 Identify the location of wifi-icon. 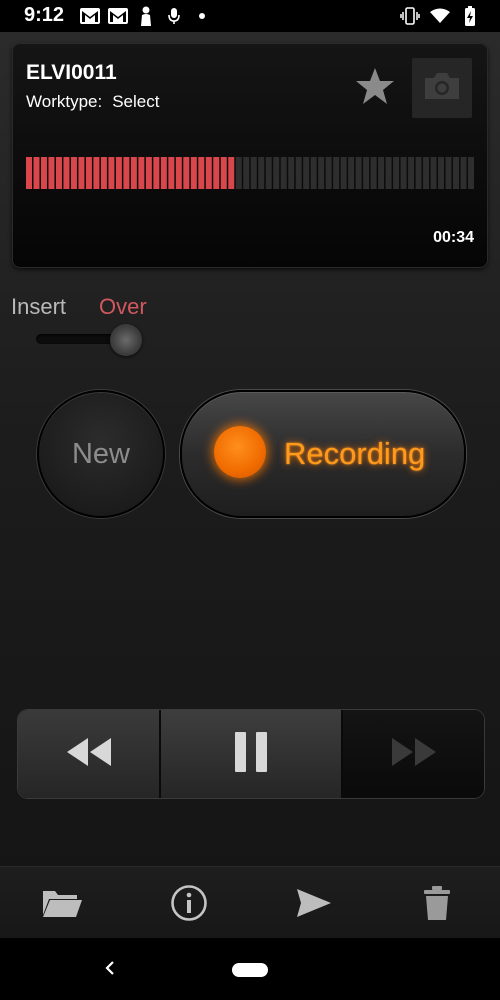
(440, 16).